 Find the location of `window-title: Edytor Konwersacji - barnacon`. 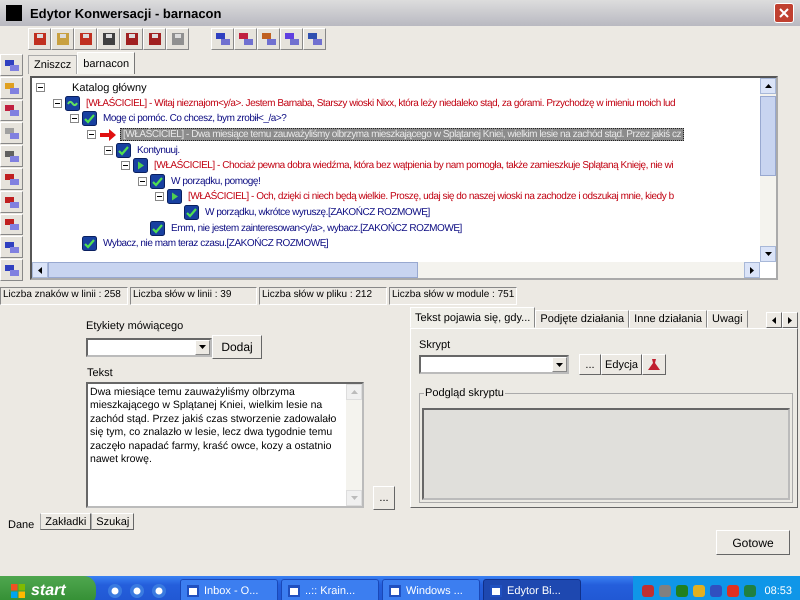

window-title: Edytor Konwersacji - barnacon is located at coordinates (126, 13).